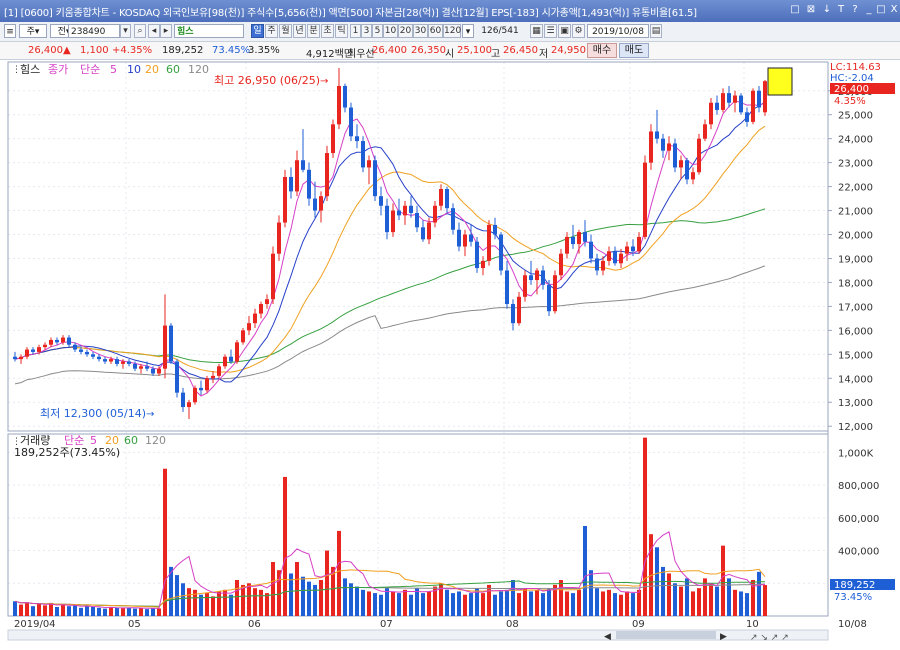  What do you see at coordinates (324, 81) in the screenshot?
I see `max-price-arrow: →` at bounding box center [324, 81].